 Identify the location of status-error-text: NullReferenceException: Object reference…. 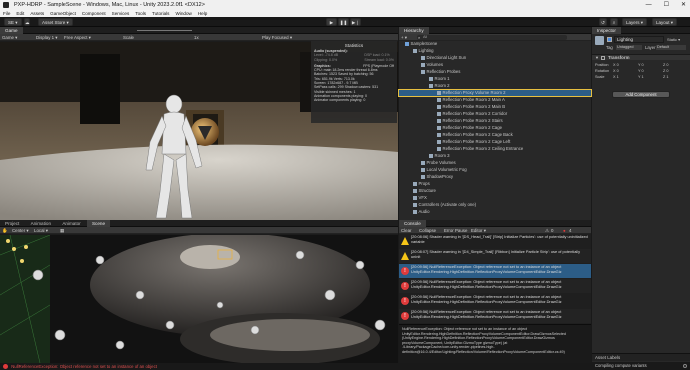
(84, 366).